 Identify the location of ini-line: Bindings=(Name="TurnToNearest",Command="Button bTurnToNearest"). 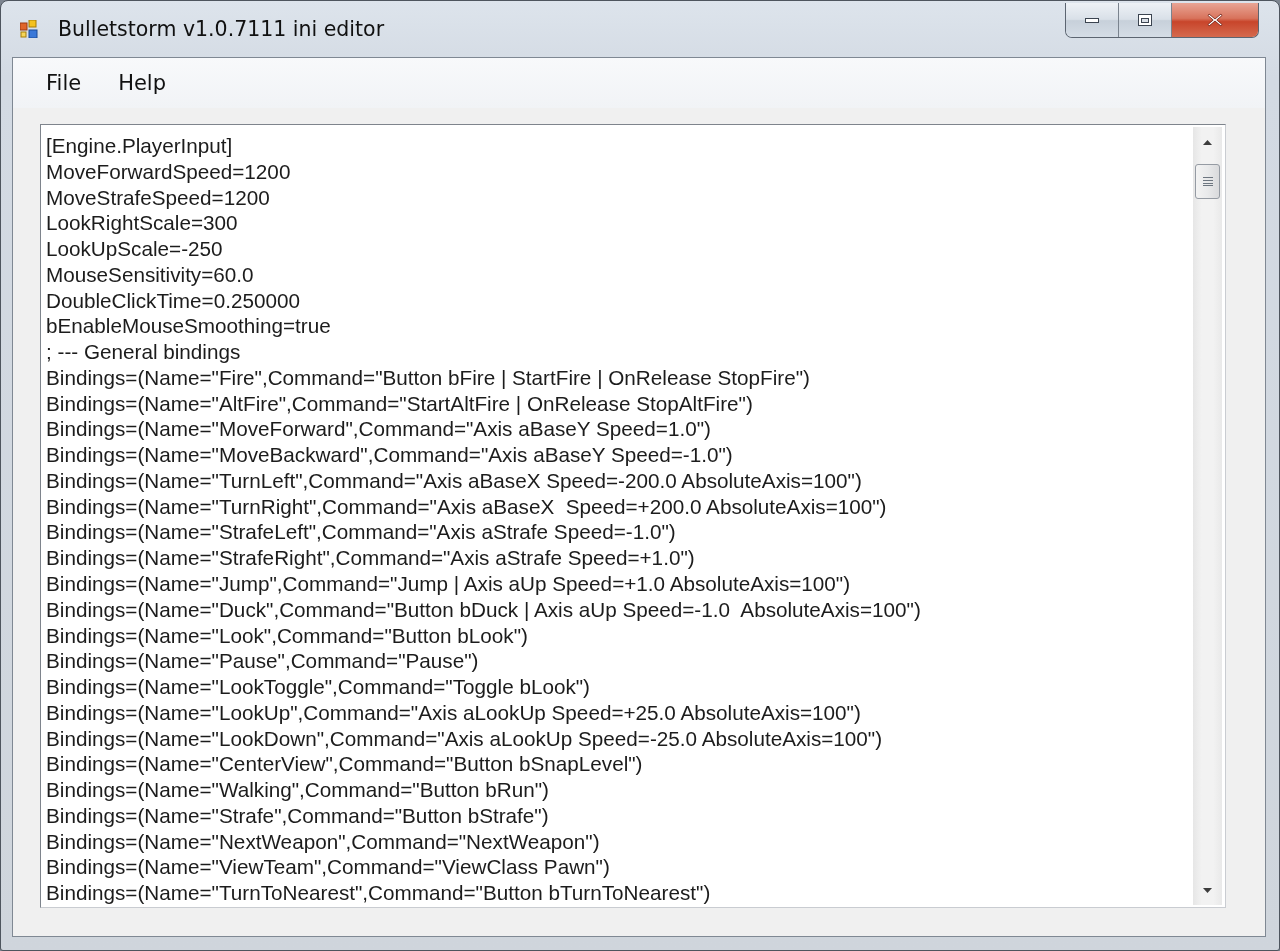
(379, 893).